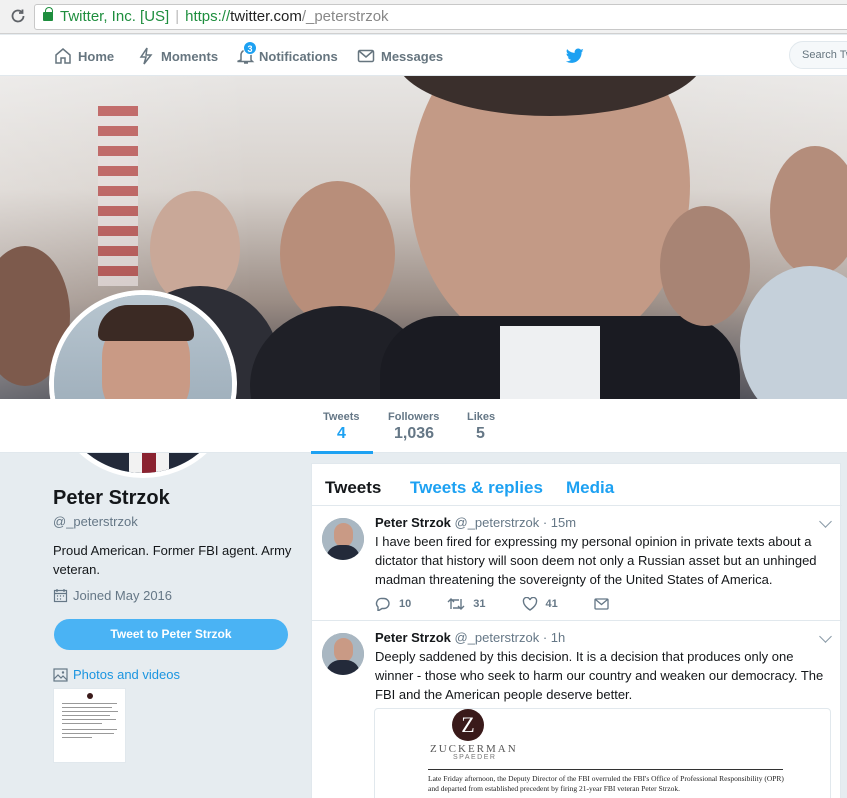  I want to click on stat-followers-label: Followers, so click(414, 417).